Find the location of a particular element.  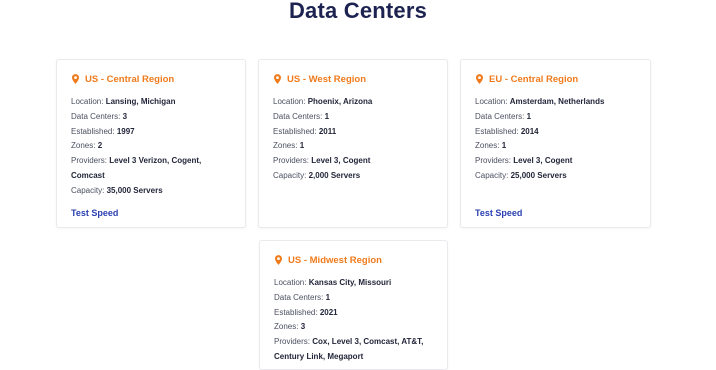

zones-value: 3 is located at coordinates (303, 327).